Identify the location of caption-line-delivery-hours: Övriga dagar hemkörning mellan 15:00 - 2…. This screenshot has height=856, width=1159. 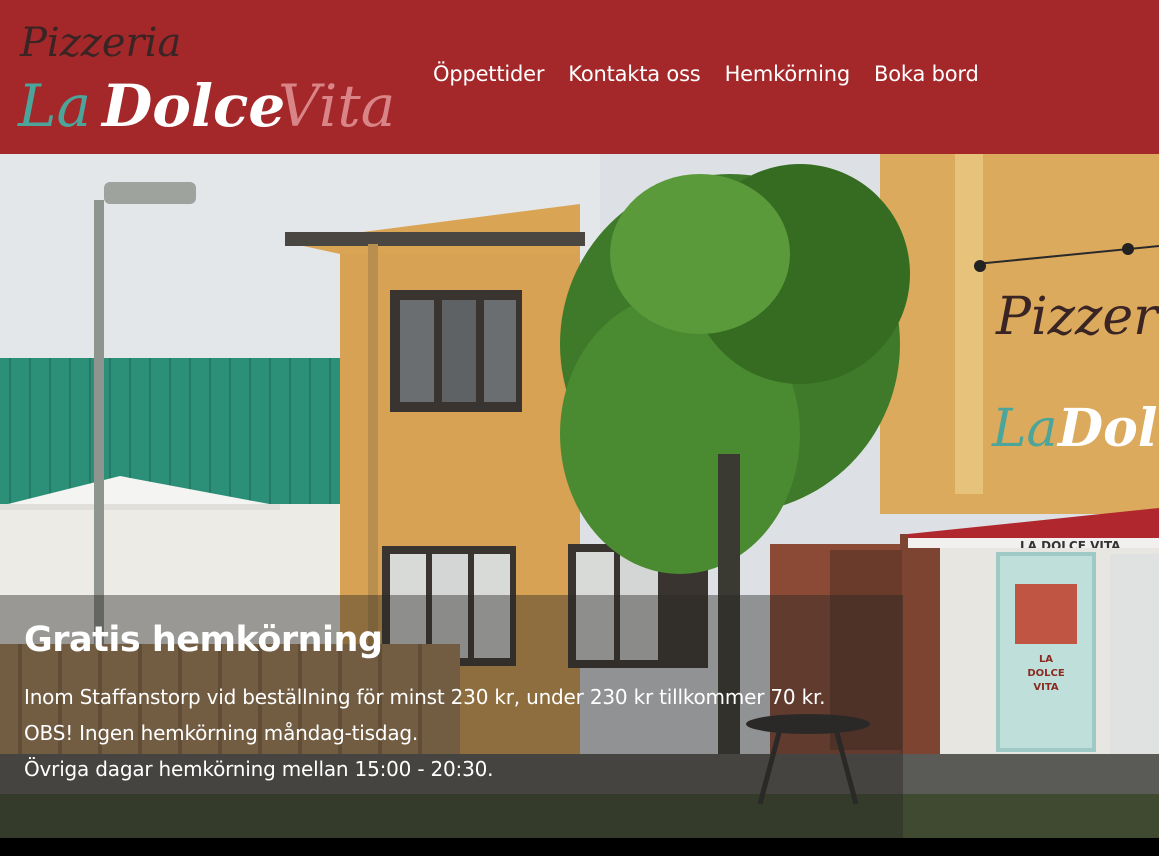
(259, 769).